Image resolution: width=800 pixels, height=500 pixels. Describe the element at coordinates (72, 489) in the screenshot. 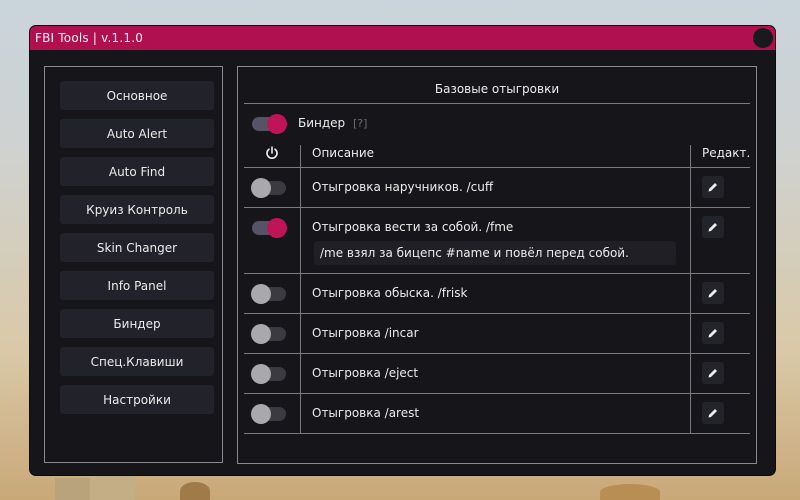

I see `background-building` at that location.